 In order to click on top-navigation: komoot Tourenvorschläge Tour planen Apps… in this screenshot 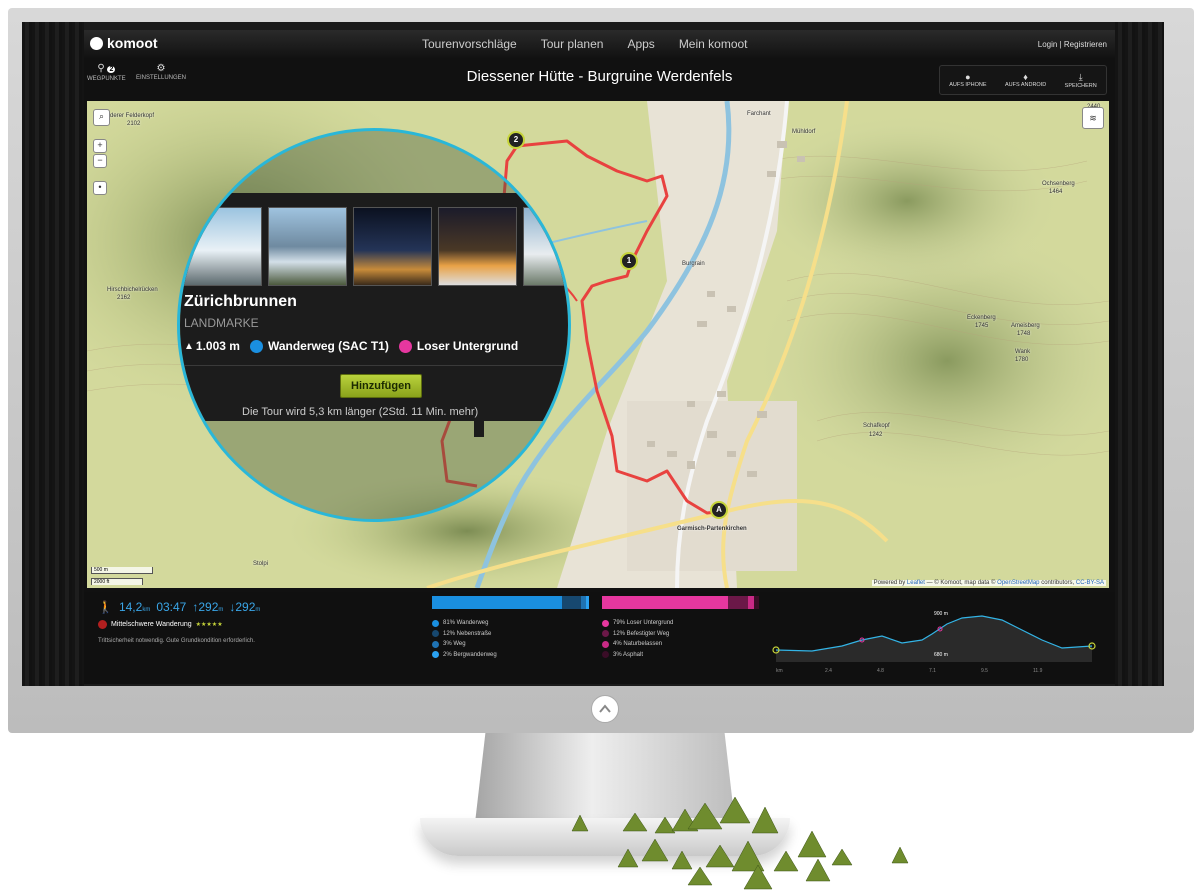, I will do `click(599, 44)`.